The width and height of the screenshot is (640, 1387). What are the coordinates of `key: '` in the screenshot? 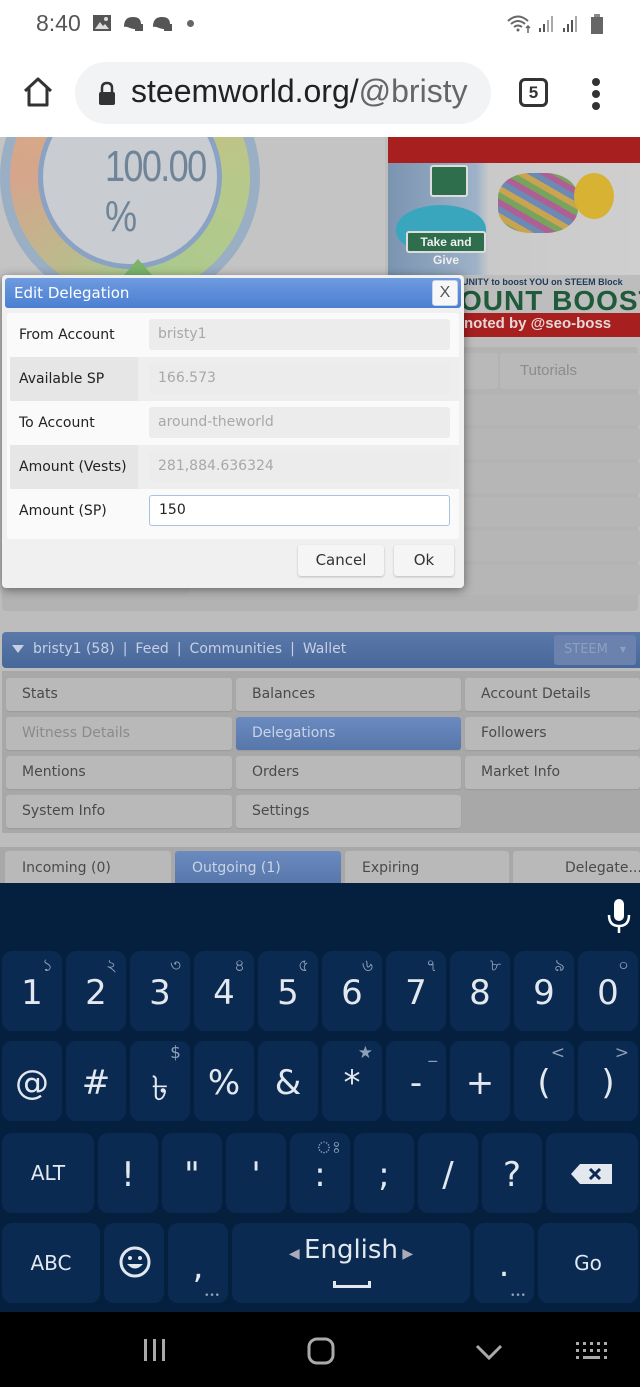 It's located at (256, 1173).